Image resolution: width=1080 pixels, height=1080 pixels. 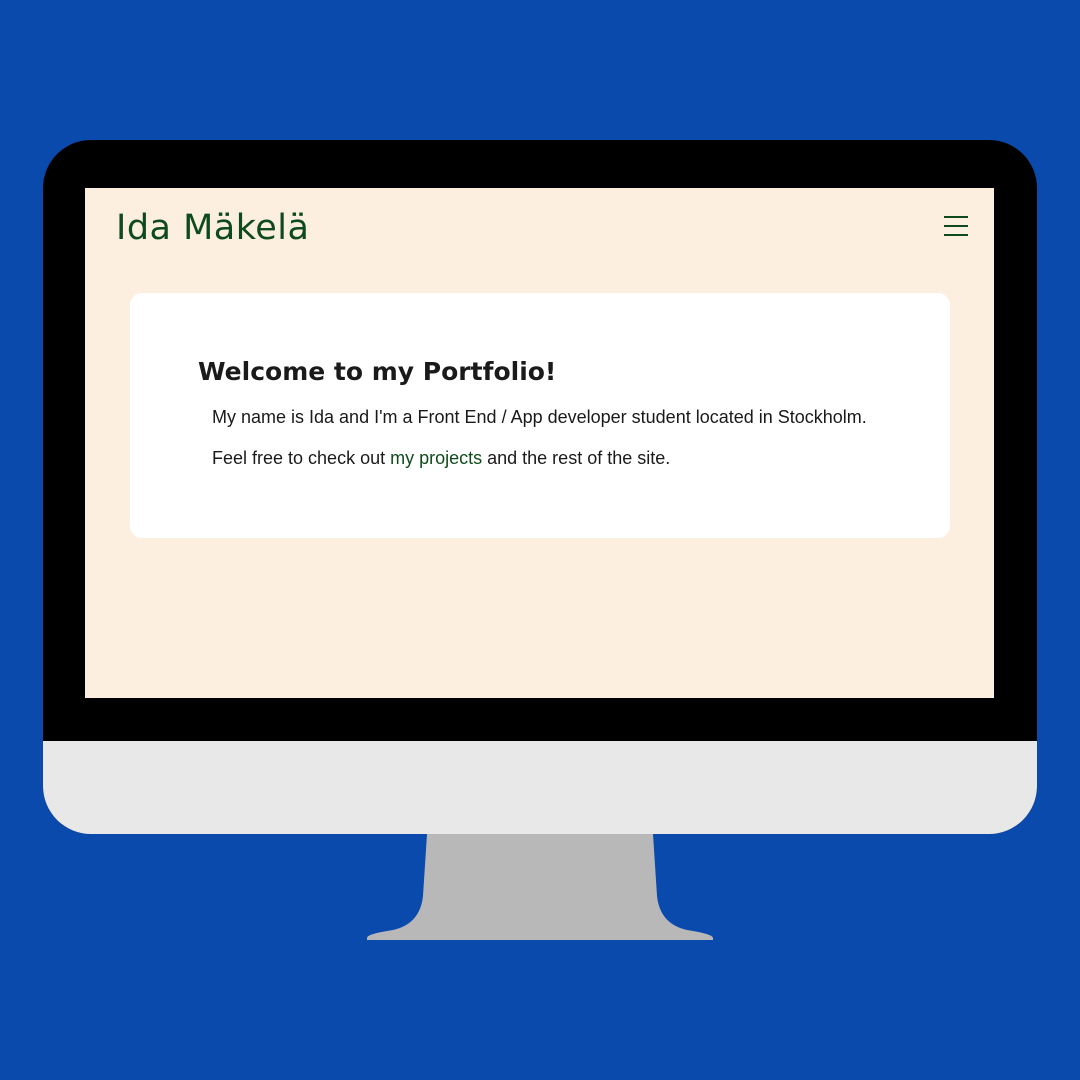 What do you see at coordinates (956, 235) in the screenshot?
I see `menu-bar-bottom` at bounding box center [956, 235].